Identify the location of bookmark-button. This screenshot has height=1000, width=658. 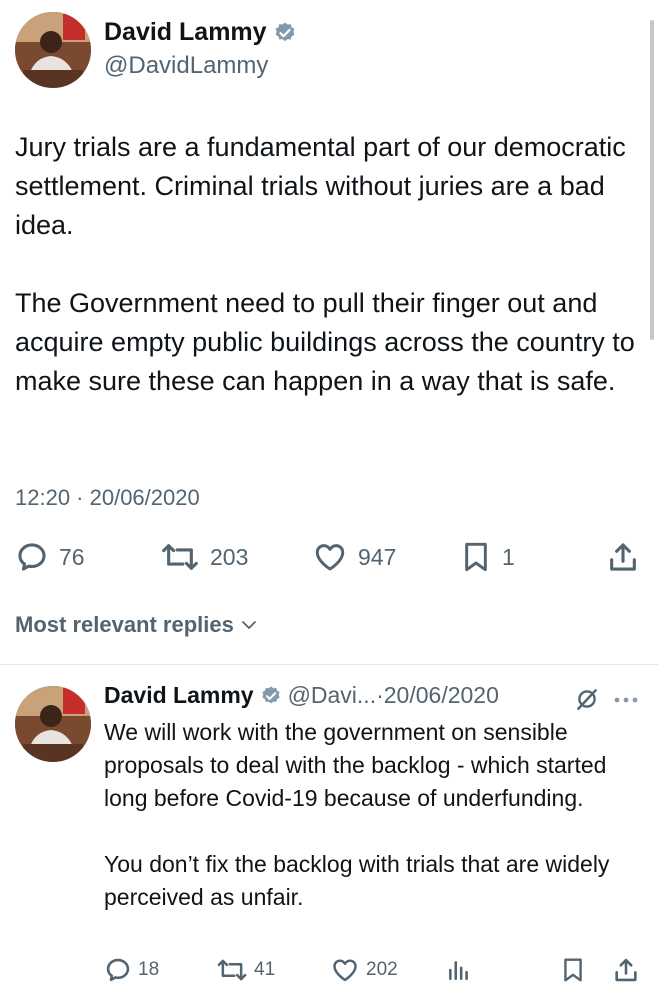
(573, 970).